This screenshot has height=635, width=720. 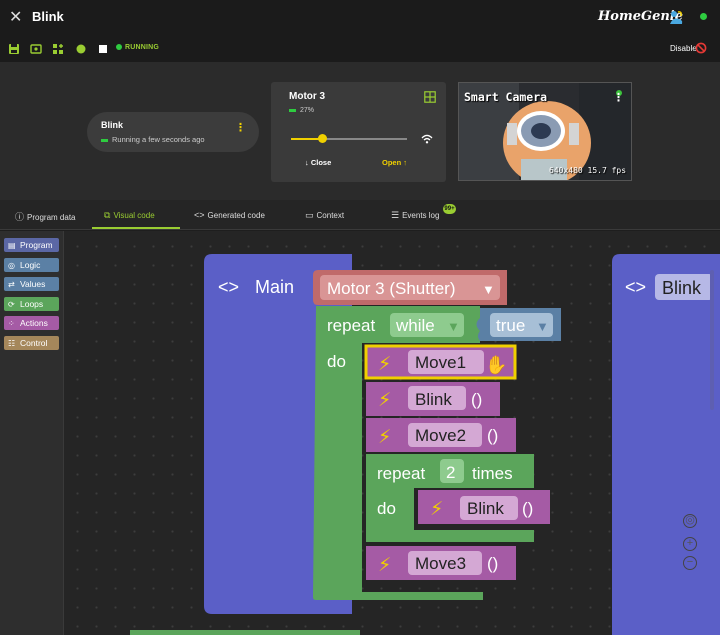 I want to click on zoom-out-icon: −, so click(x=690, y=563).